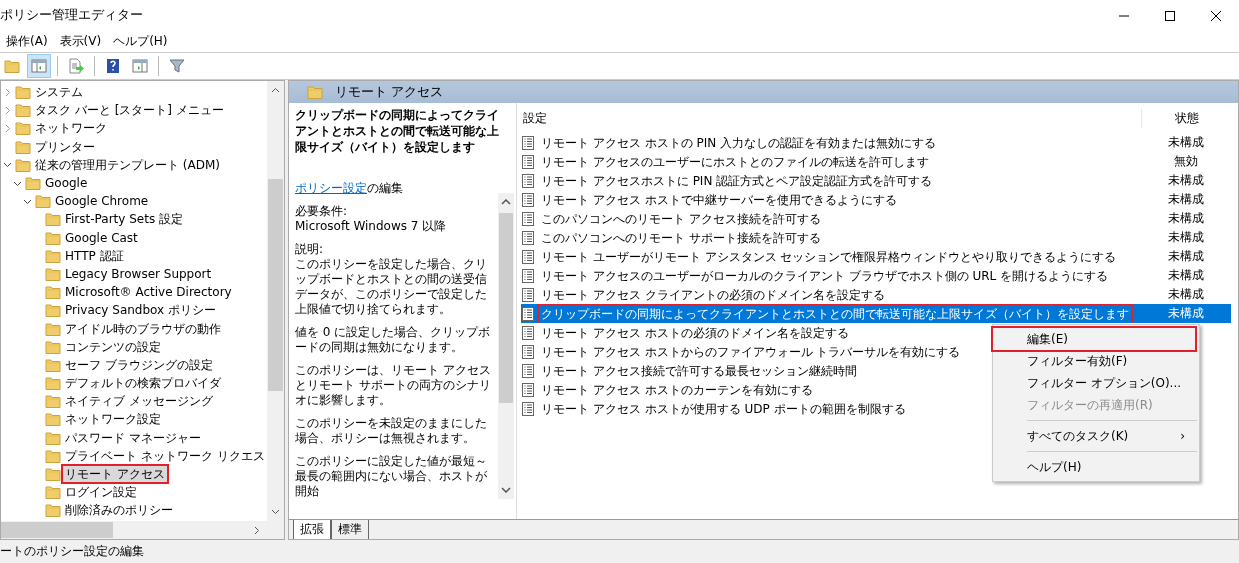 The width and height of the screenshot is (1239, 563). I want to click on edit-policy-text: ポリシー設定の編集, so click(349, 188).